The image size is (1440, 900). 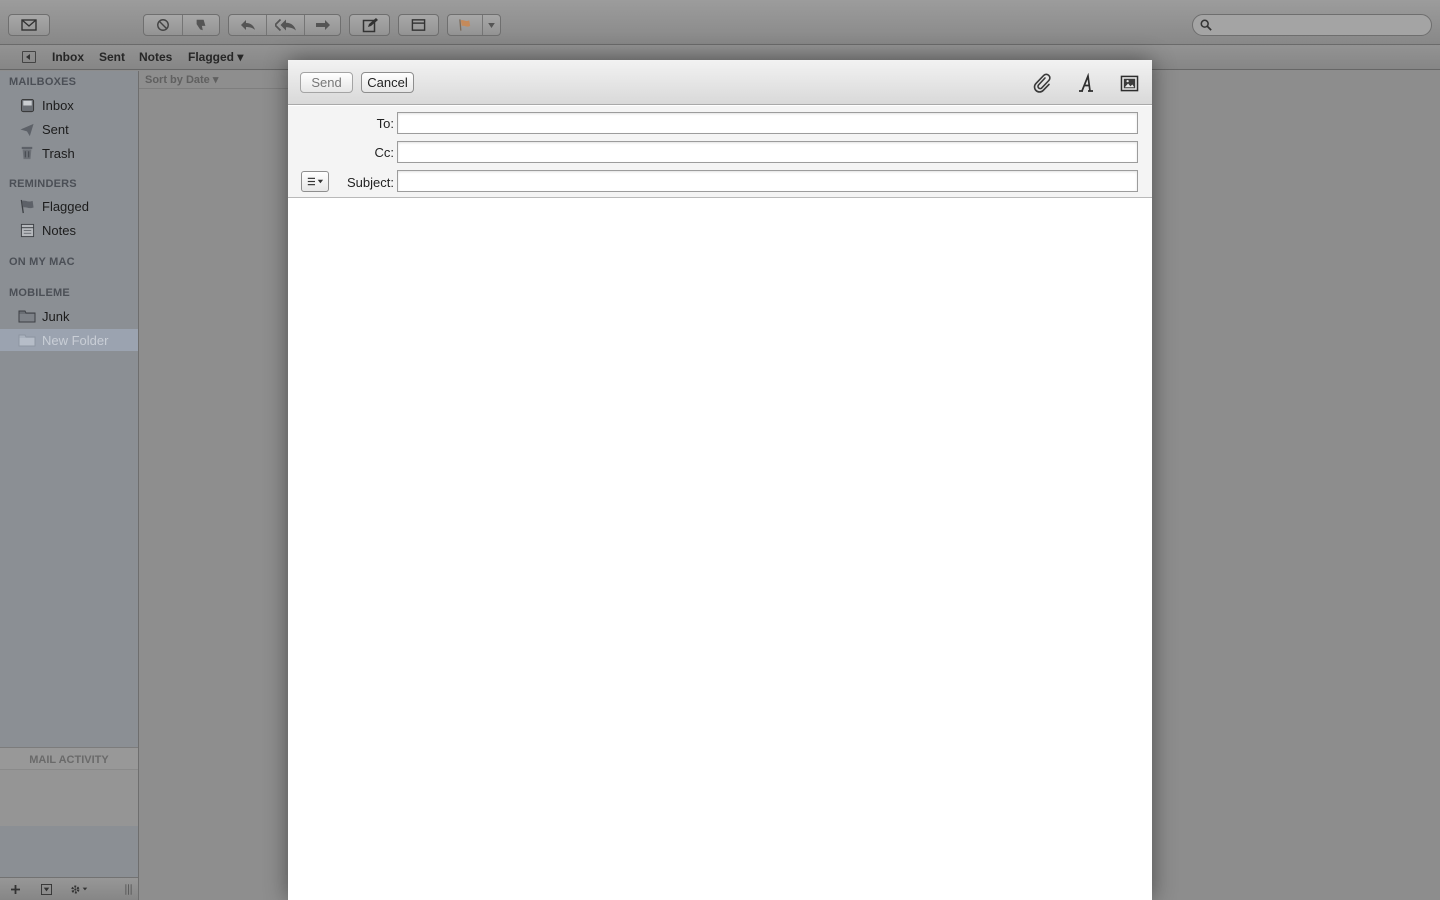 What do you see at coordinates (214, 80) in the screenshot?
I see `sort-menu: Sort by Date ▾` at bounding box center [214, 80].